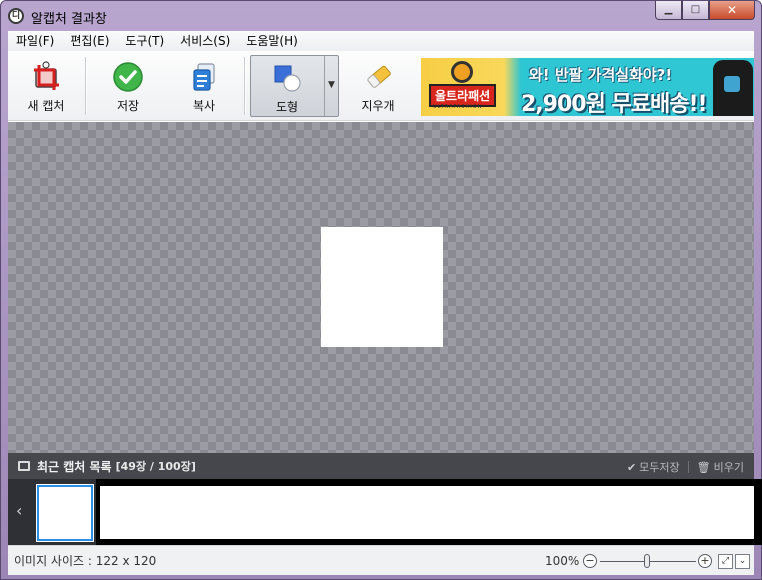 This screenshot has width=762, height=580. Describe the element at coordinates (614, 104) in the screenshot. I see `ad-price: 2,900원 무료배송!!` at that location.